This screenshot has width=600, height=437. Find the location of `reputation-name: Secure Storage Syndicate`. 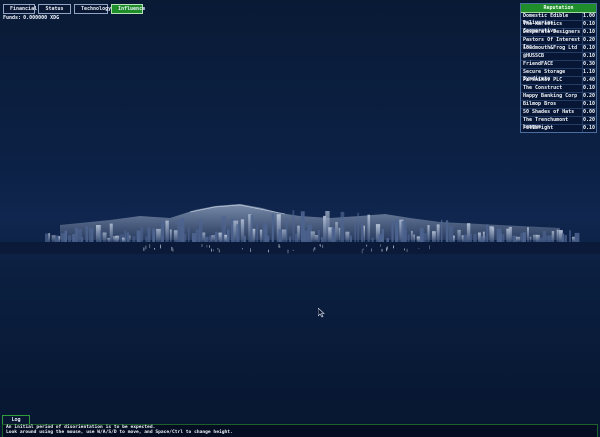

reputation-name: Secure Storage Syndicate is located at coordinates (544, 75).